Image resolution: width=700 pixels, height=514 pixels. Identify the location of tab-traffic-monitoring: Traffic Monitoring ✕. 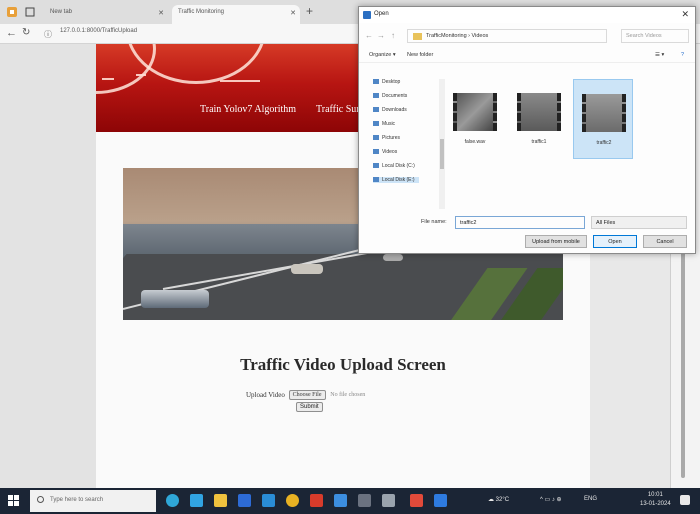
(236, 14).